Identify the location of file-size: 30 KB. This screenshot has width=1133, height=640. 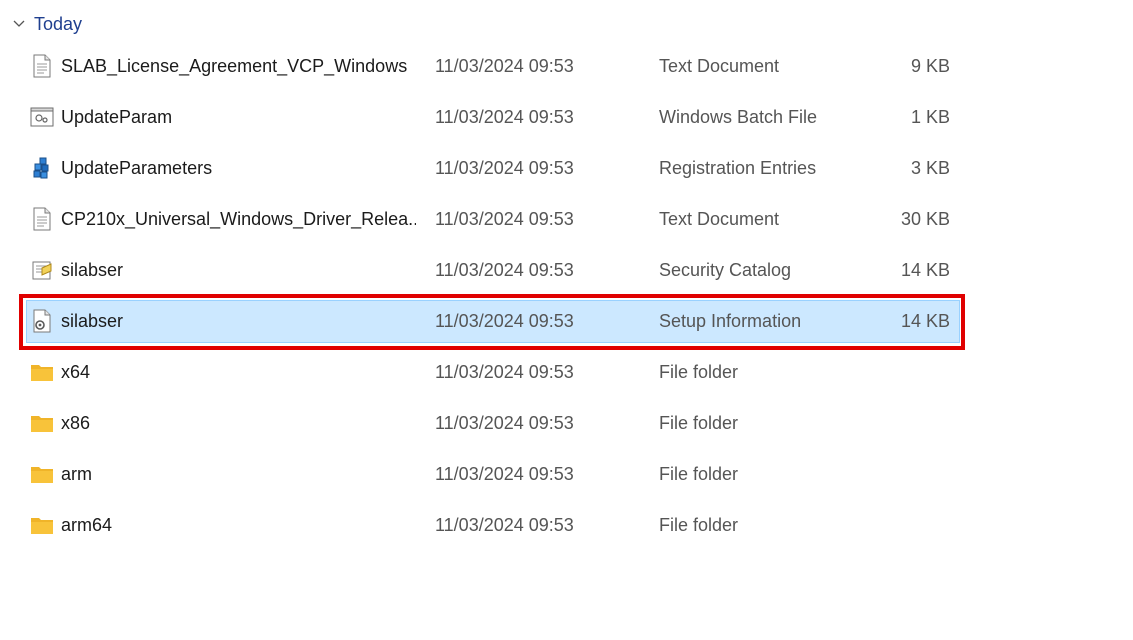
(925, 219).